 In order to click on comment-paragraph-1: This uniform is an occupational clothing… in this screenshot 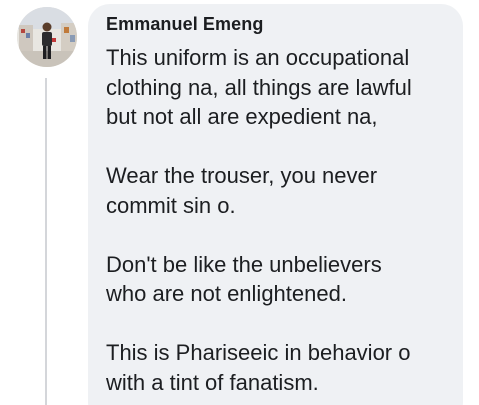, I will do `click(259, 87)`.